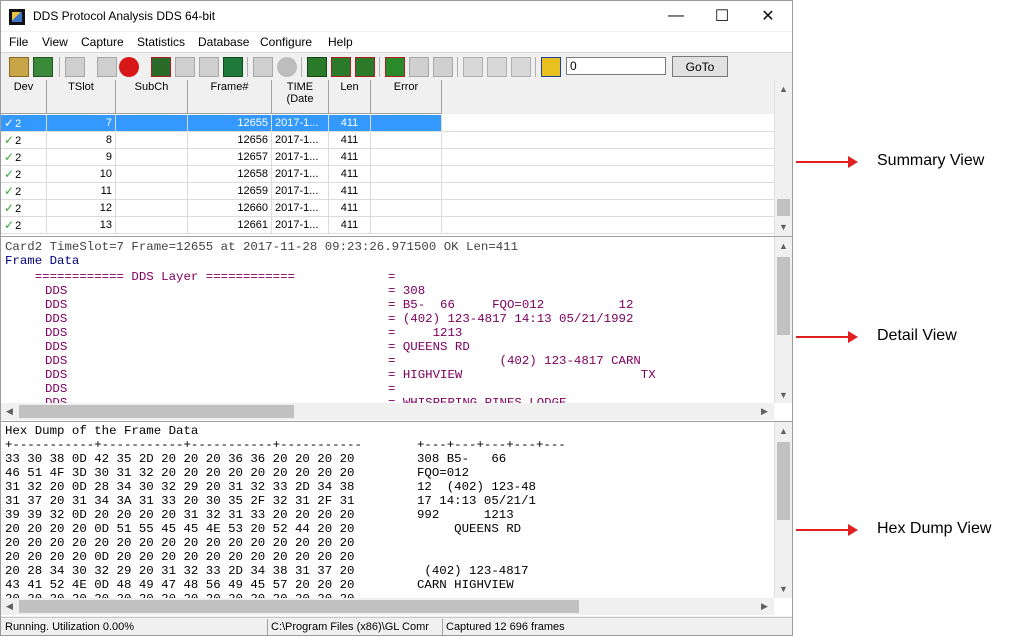 Image resolution: width=1024 pixels, height=638 pixels. Describe the element at coordinates (221, 191) in the screenshot. I see `table-row: ✓2 11 12659 2017-1... 411` at that location.